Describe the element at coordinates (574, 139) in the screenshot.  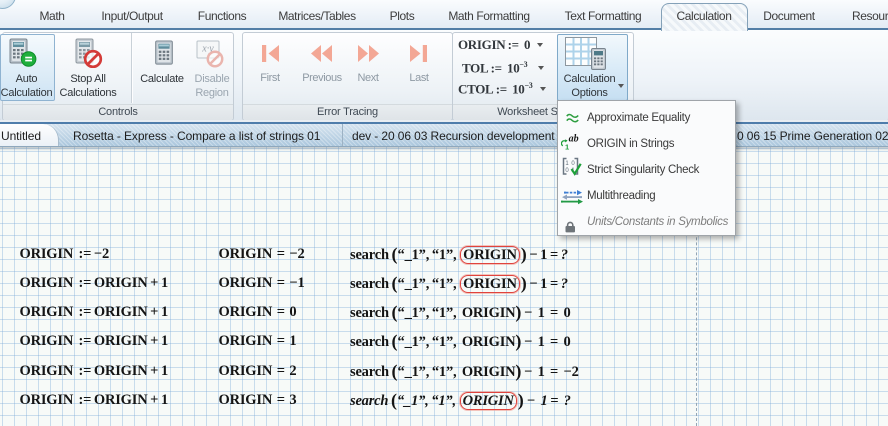
I see `svg-text: ab` at that location.